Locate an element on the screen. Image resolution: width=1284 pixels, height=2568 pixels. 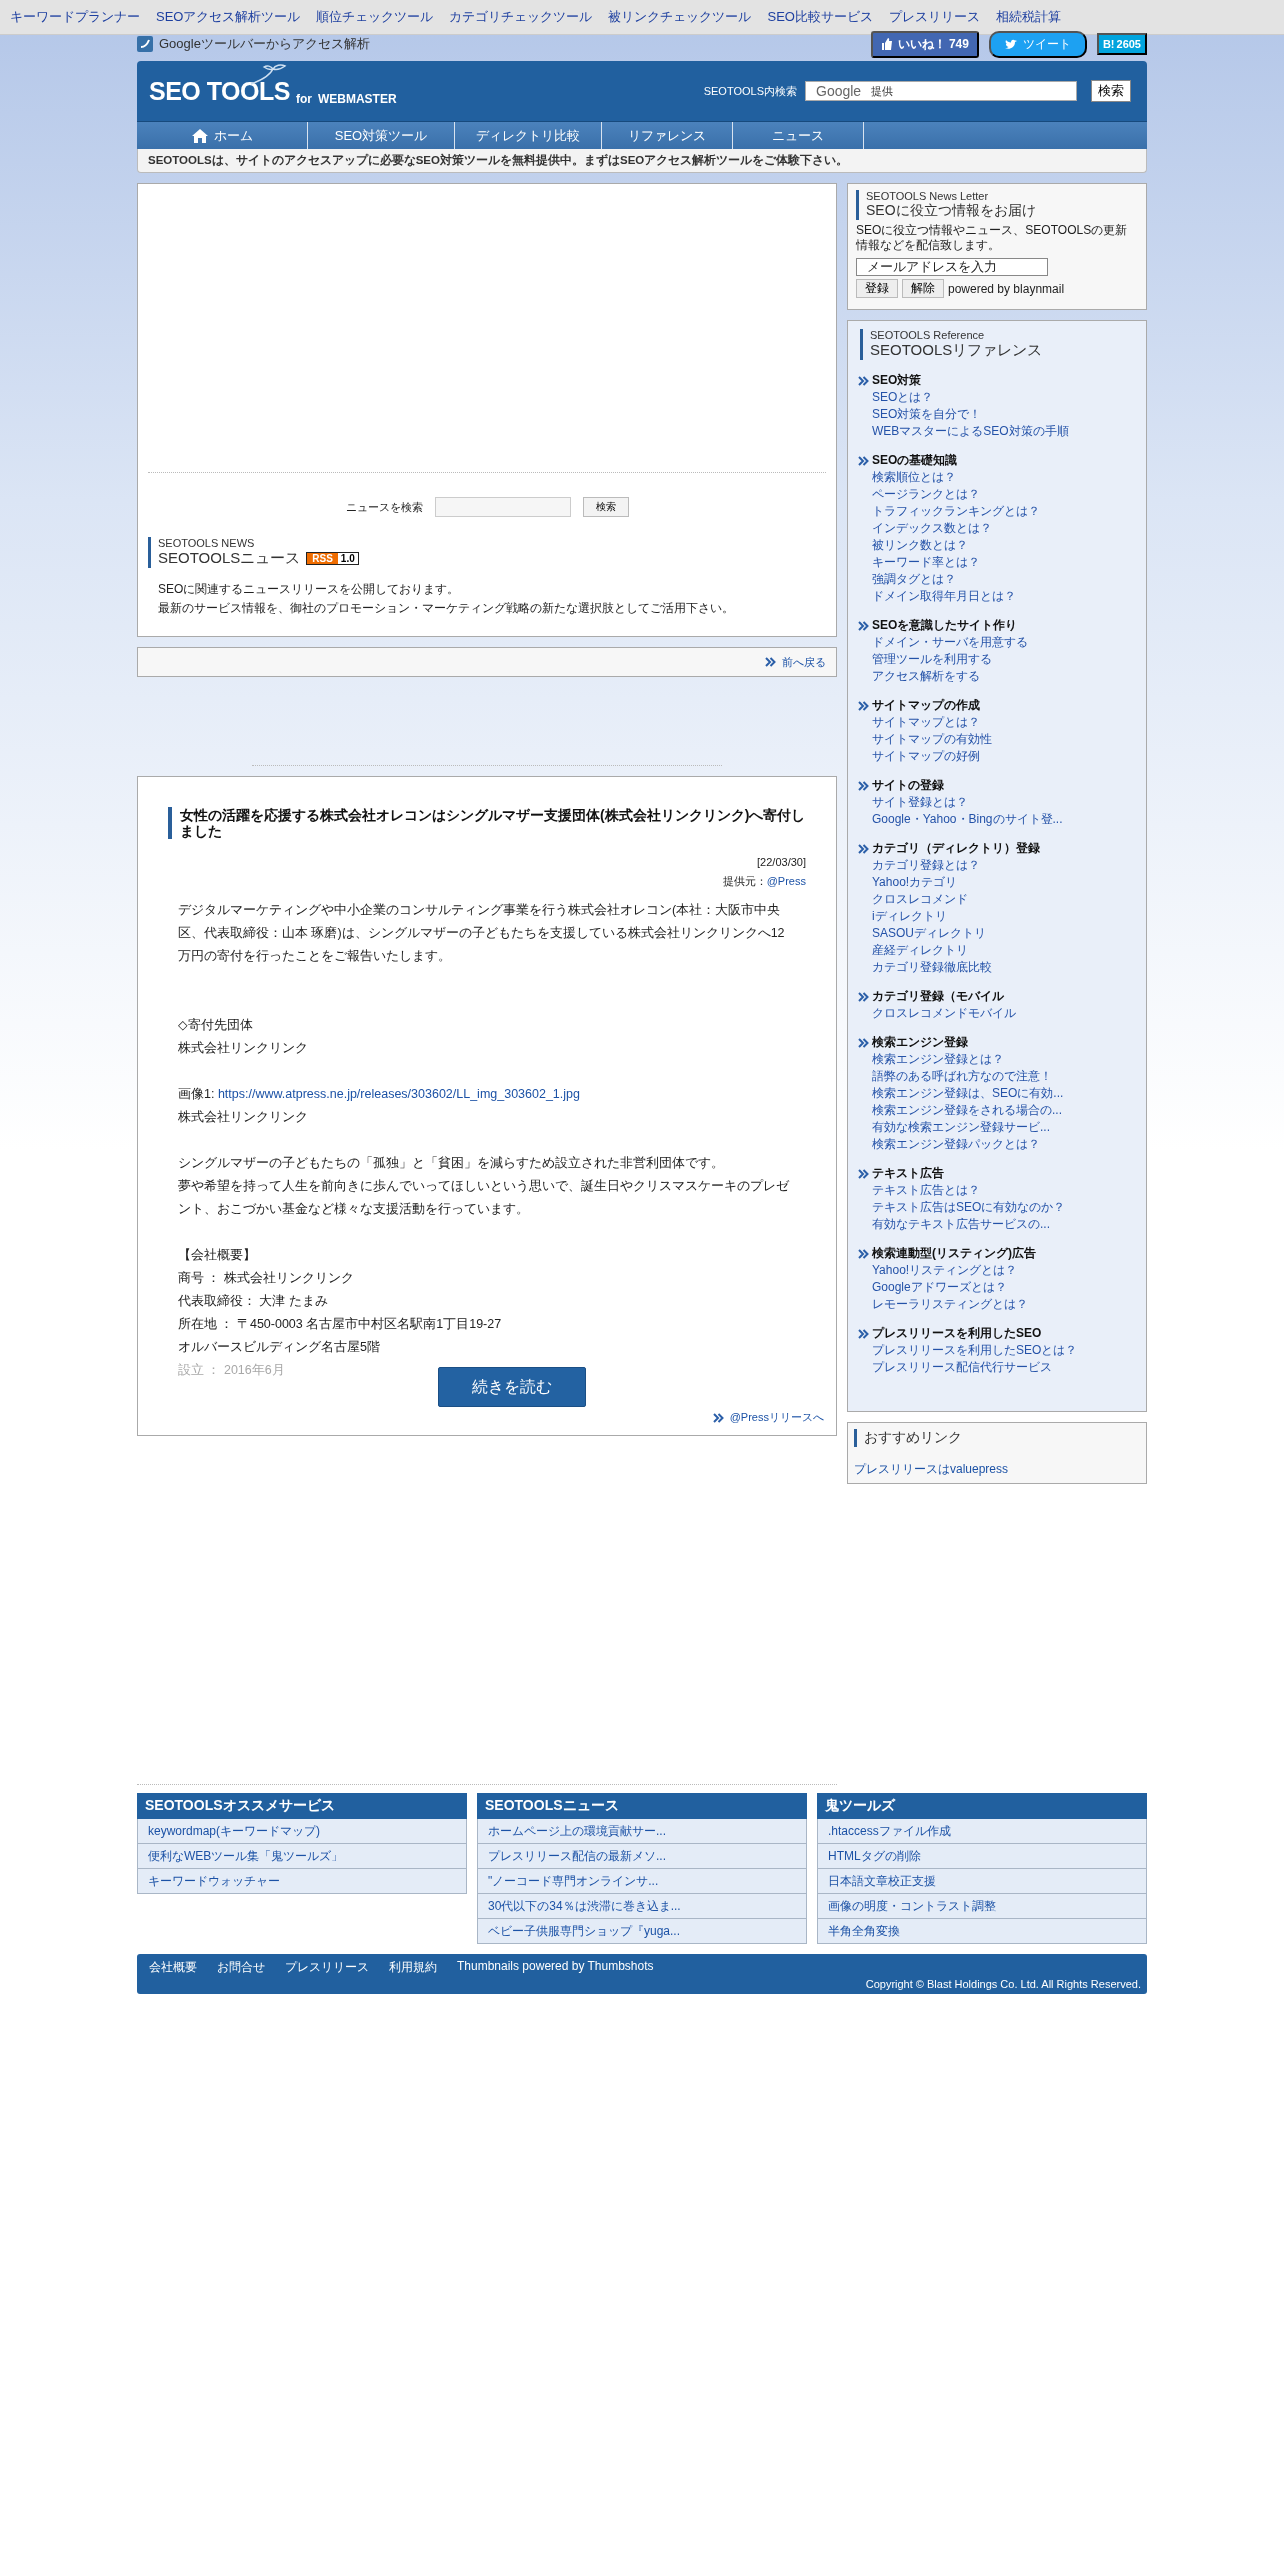
reference-link: カテゴリ登録とは？ is located at coordinates (1004, 865).